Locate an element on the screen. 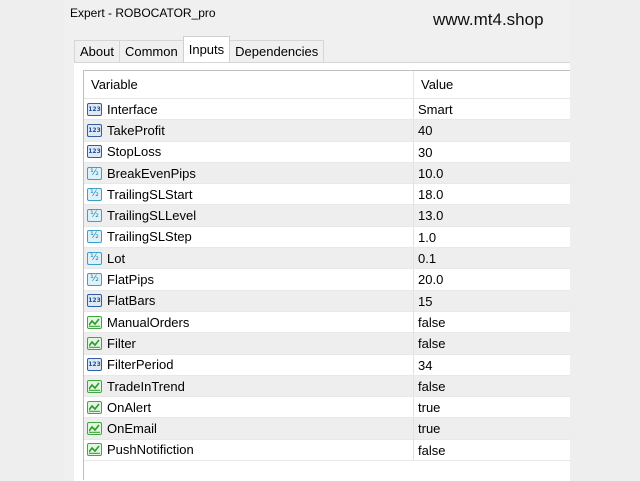 Image resolution: width=640 pixels, height=481 pixels. variable-cell: Interface is located at coordinates (249, 109).